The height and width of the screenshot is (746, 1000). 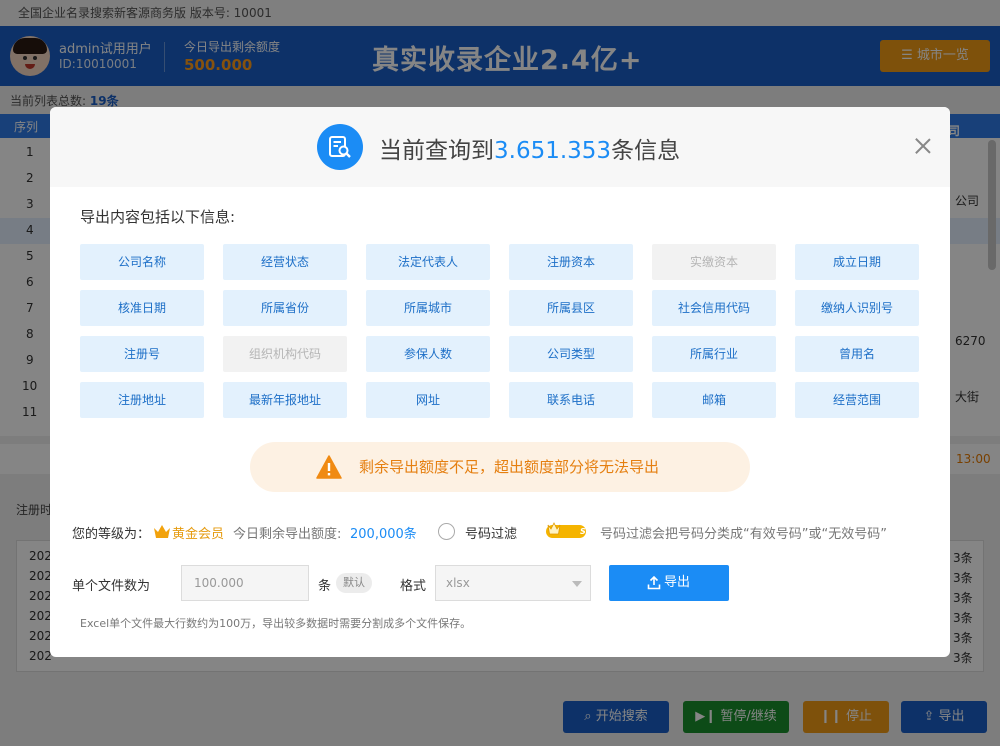 I want to click on export-field-chip: 经营范围, so click(x=857, y=400).